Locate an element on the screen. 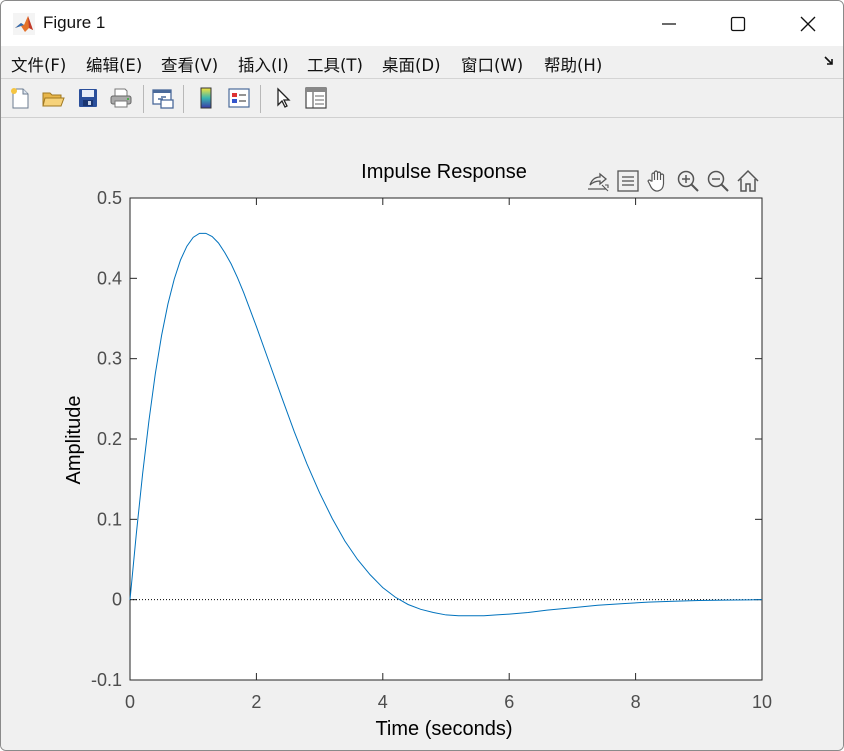 This screenshot has width=844, height=751. pointer-button is located at coordinates (283, 98).